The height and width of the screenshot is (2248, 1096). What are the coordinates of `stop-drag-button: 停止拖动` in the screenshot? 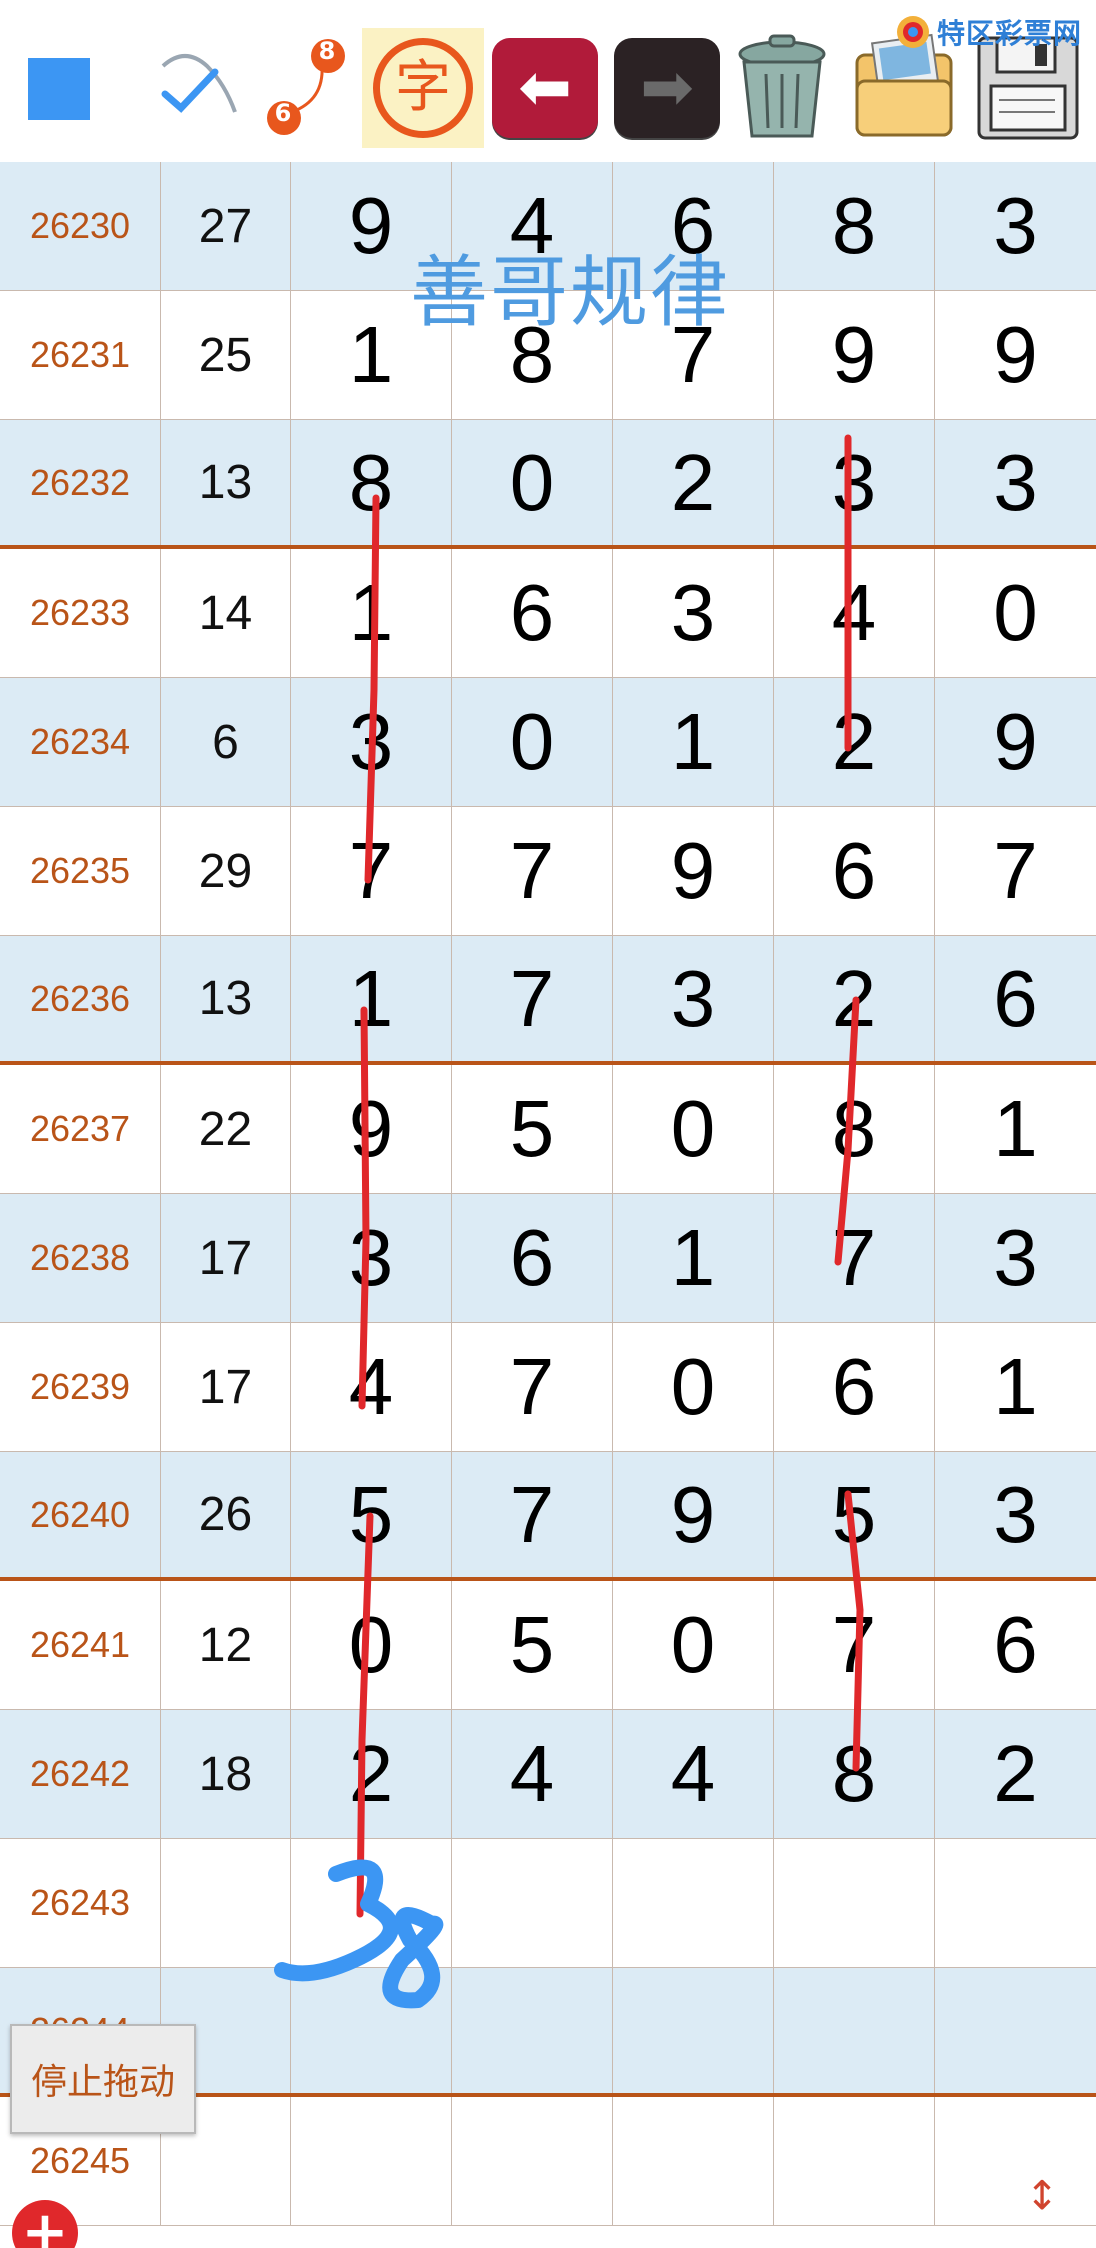 It's located at (103, 2079).